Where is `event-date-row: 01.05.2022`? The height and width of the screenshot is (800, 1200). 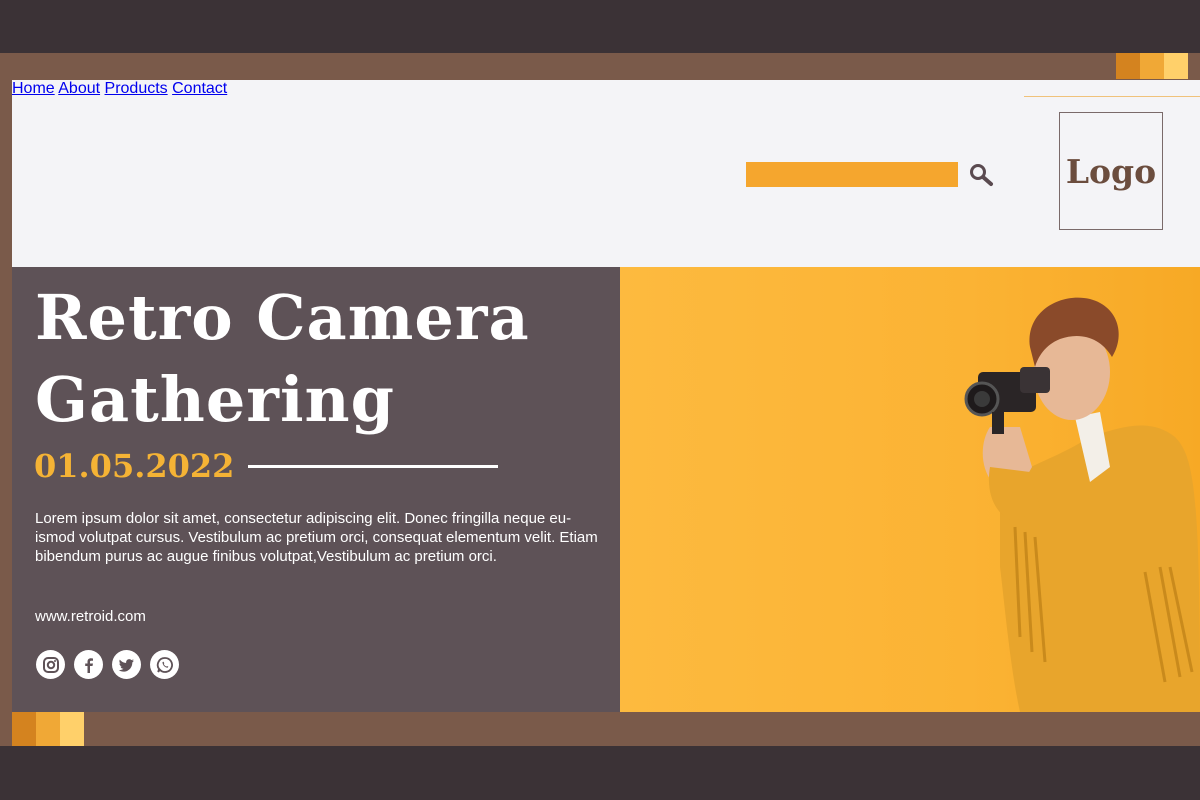
event-date-row: 01.05.2022 is located at coordinates (266, 466).